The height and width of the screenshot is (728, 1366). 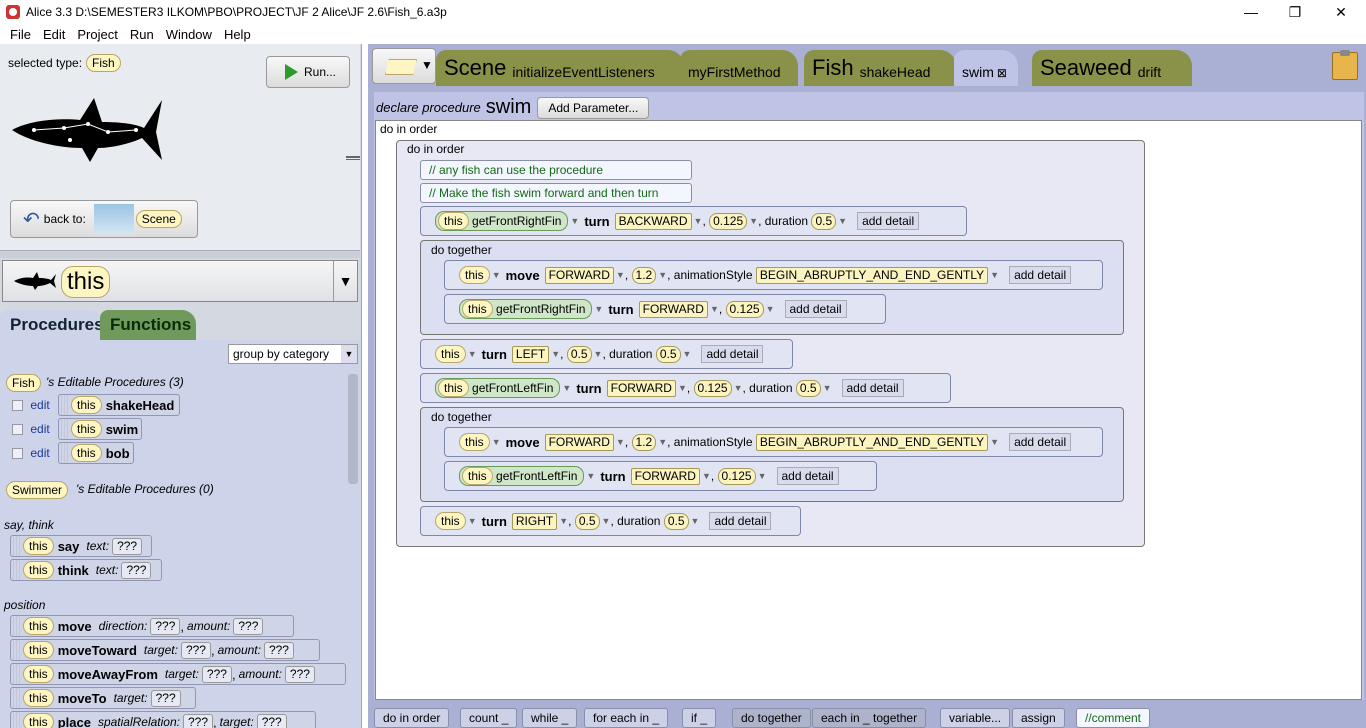 What do you see at coordinates (81, 546) in the screenshot?
I see `tile-say: this say text:???` at bounding box center [81, 546].